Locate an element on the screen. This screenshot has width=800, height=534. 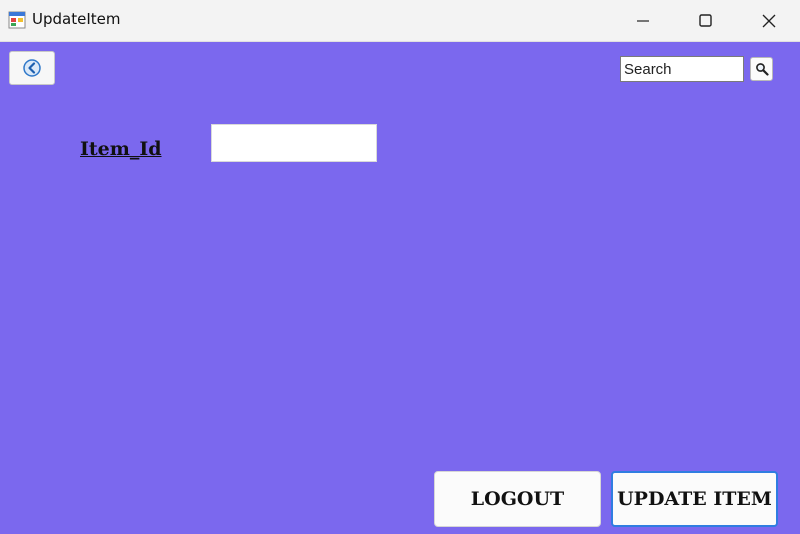
close-button is located at coordinates (769, 20).